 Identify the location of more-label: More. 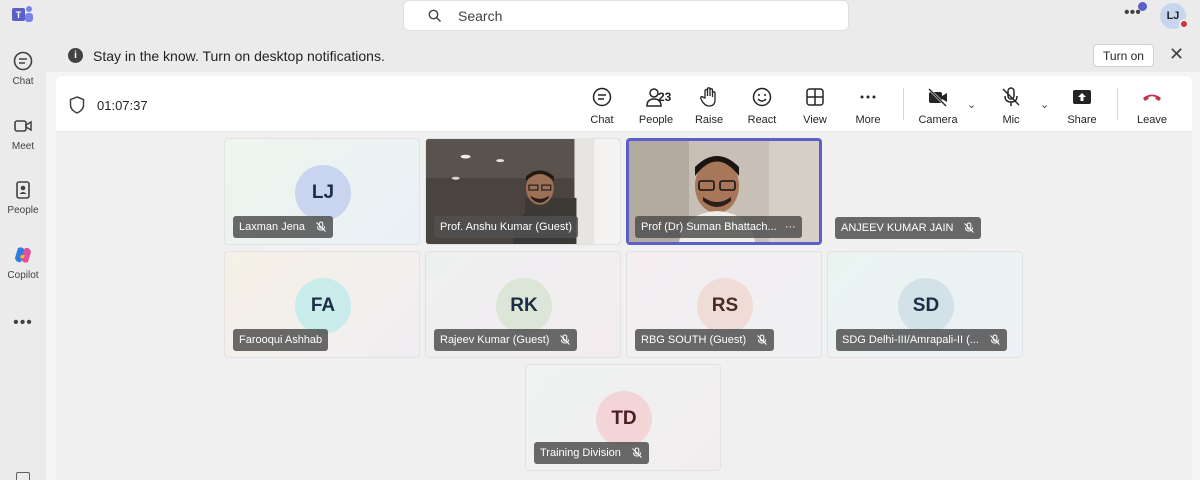
(868, 120).